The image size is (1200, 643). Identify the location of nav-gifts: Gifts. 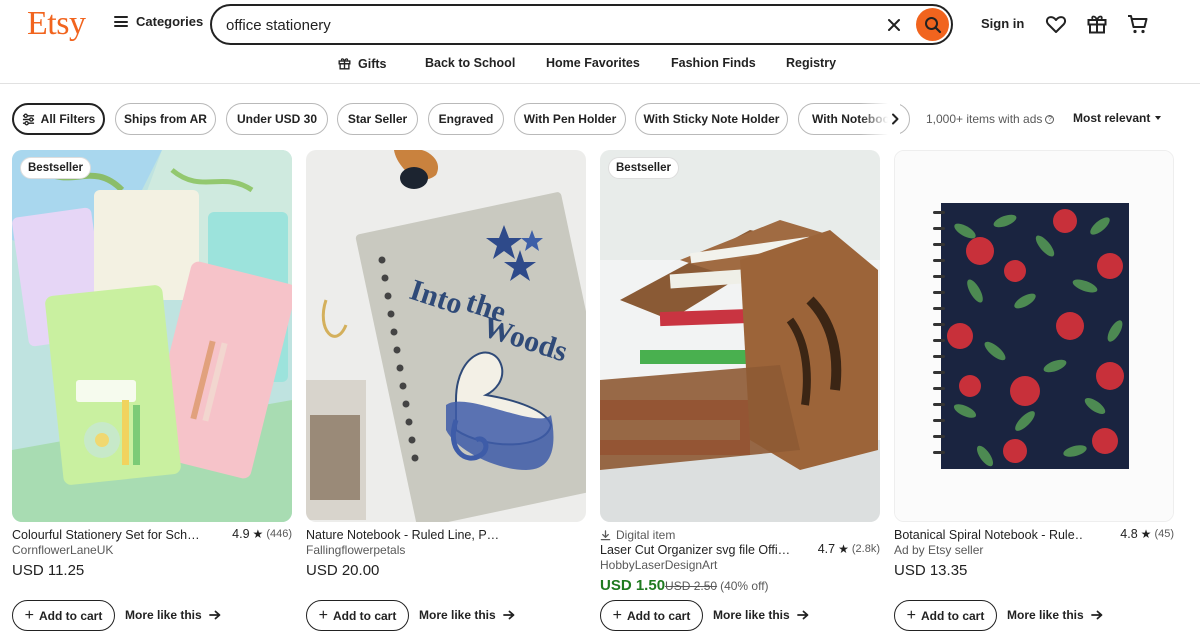
(361, 63).